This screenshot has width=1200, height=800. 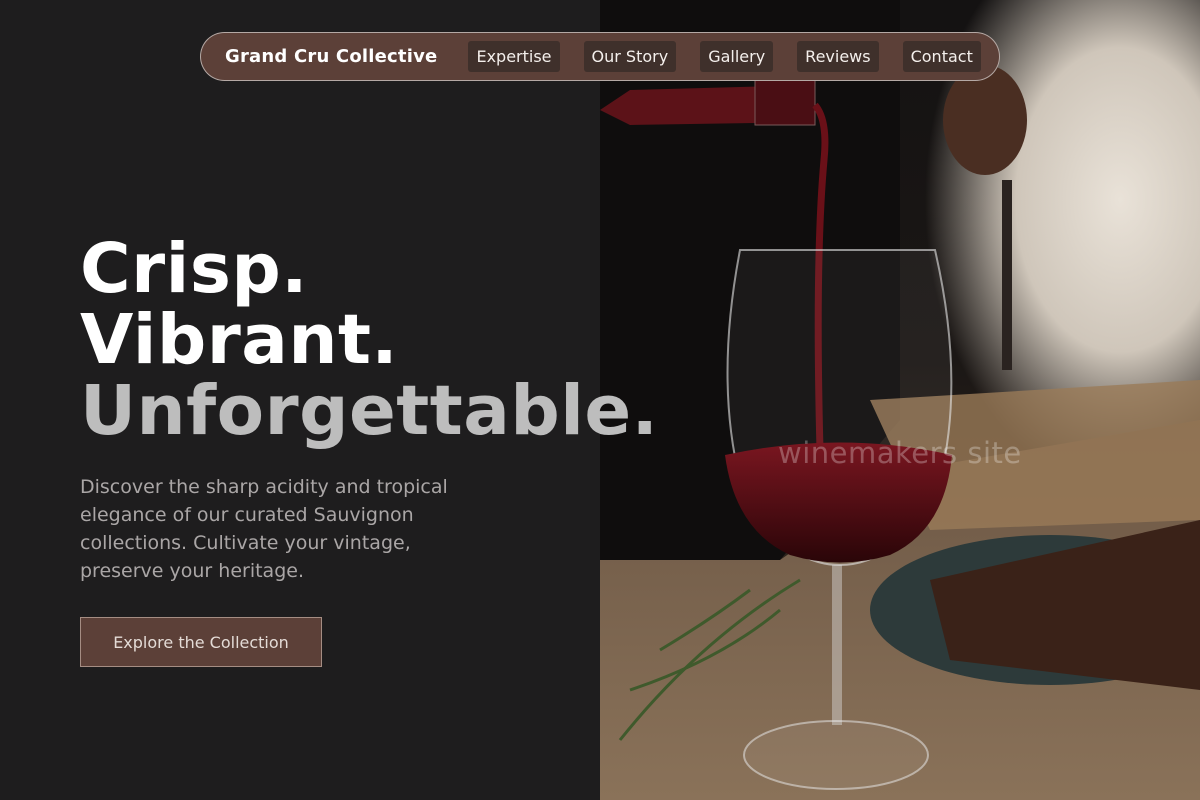 I want to click on explore-collection-button: Explore the Collection, so click(x=201, y=642).